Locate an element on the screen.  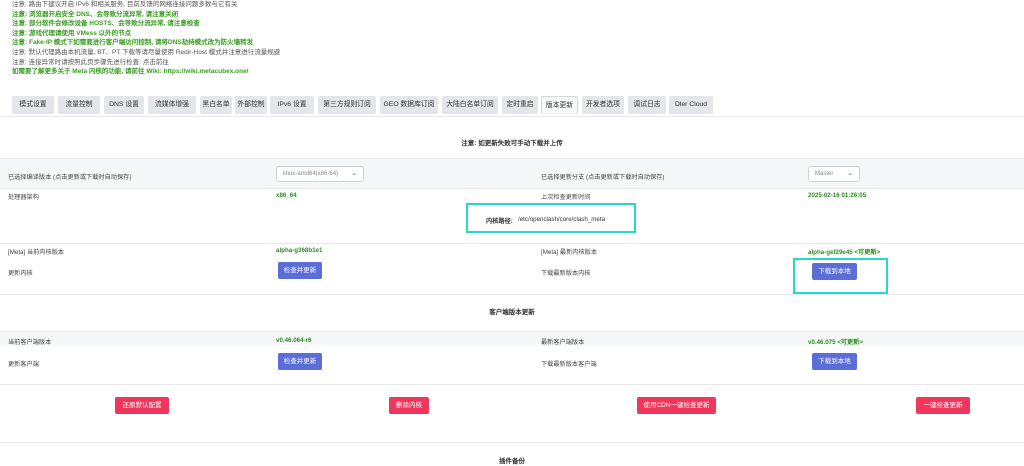
arch-label: 处理器架构 is located at coordinates (23, 197).